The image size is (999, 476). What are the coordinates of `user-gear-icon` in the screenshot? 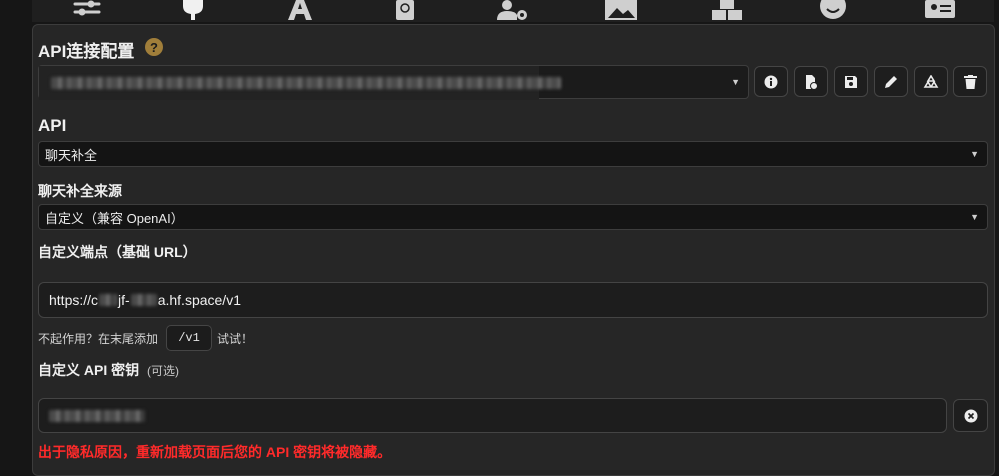 It's located at (512, 11).